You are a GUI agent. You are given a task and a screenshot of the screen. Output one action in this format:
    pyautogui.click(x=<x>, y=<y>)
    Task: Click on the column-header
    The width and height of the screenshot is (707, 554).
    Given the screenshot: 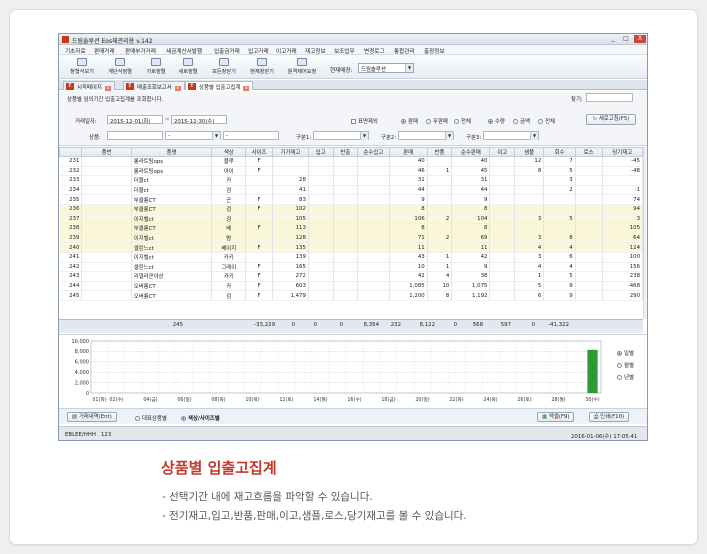 What is the action you would take?
    pyautogui.click(x=71, y=152)
    